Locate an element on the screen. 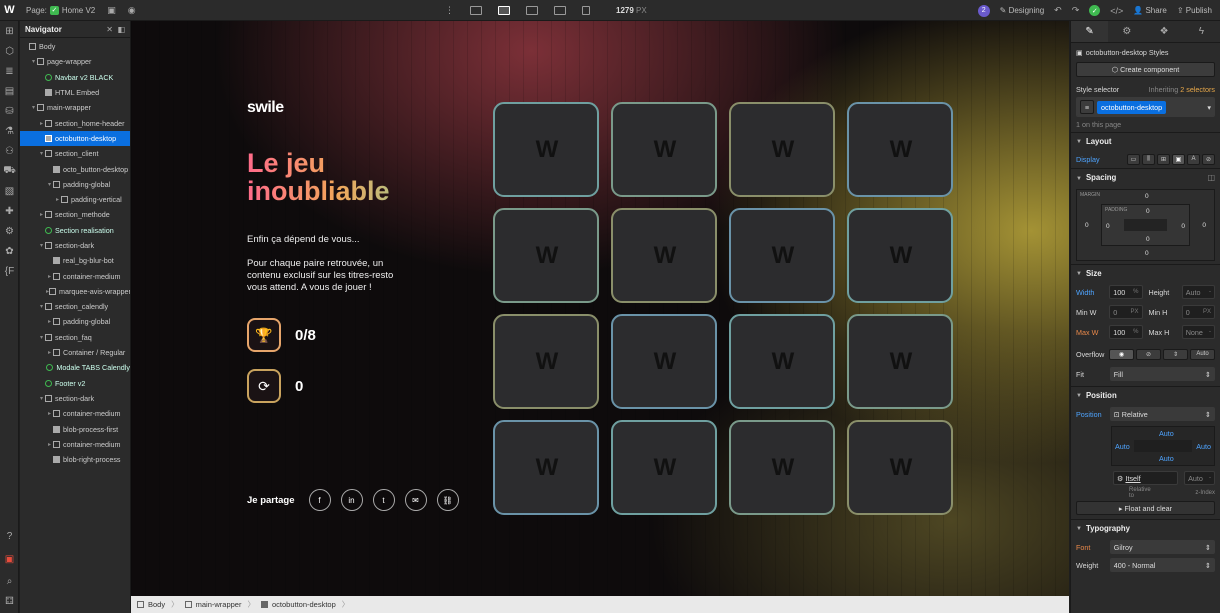  max-width-input: 100% is located at coordinates (1126, 332).